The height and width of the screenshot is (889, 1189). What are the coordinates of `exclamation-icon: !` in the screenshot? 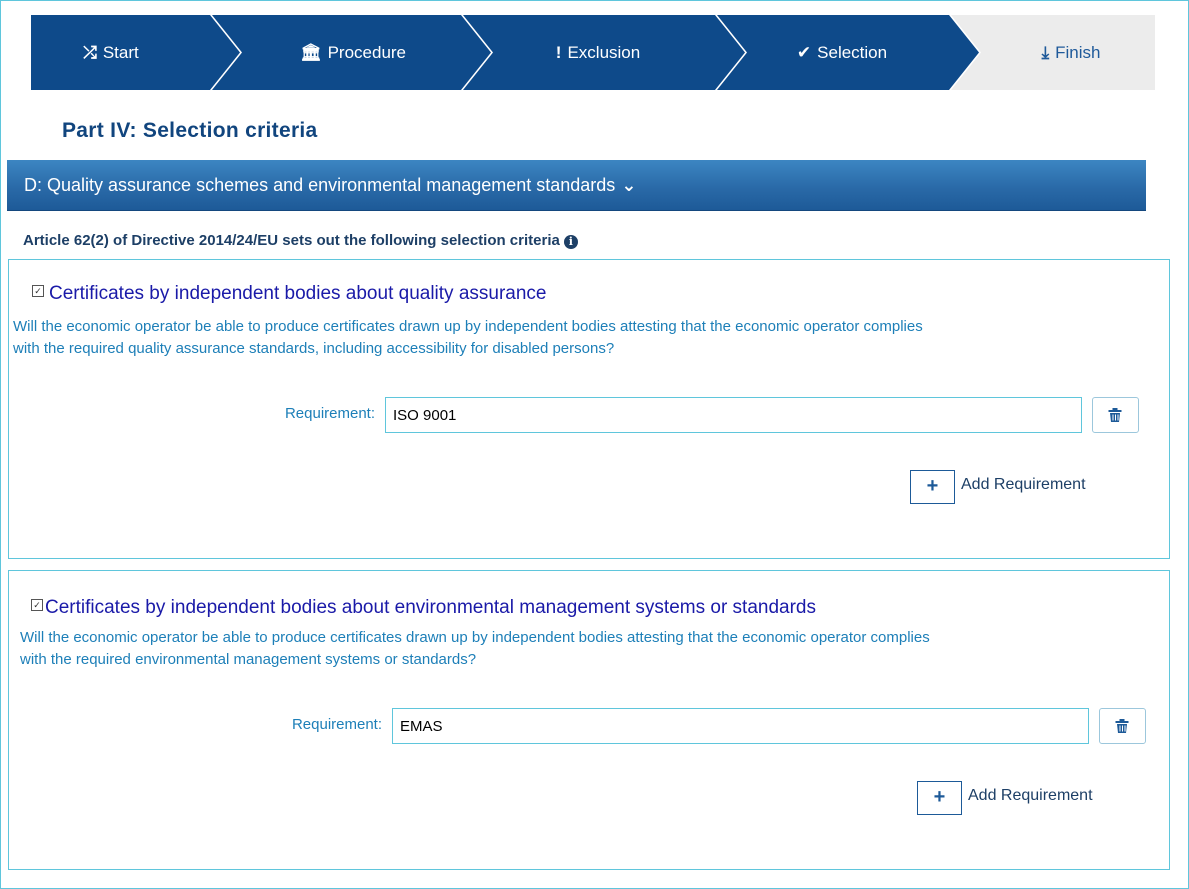 It's located at (558, 52).